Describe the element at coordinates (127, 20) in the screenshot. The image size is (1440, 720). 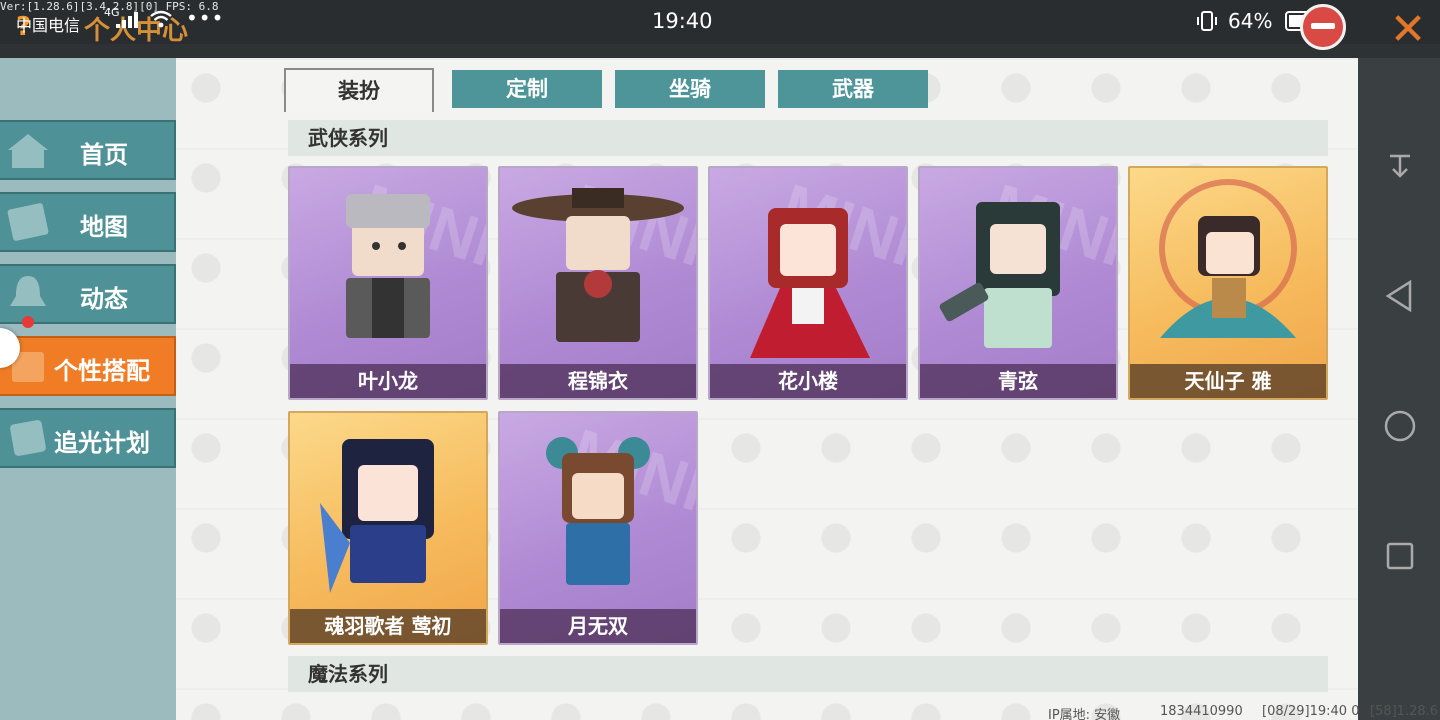
I see `signal-icon` at that location.